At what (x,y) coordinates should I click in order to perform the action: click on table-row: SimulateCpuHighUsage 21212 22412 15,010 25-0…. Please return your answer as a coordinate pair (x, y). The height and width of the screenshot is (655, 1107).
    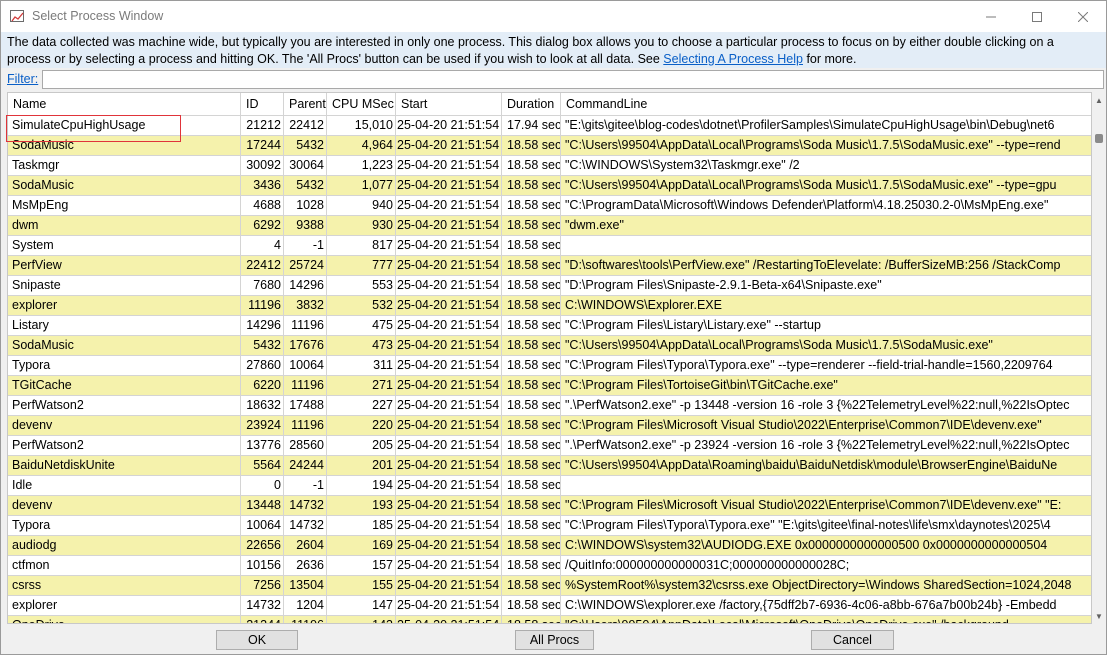
    Looking at the image, I should click on (549, 126).